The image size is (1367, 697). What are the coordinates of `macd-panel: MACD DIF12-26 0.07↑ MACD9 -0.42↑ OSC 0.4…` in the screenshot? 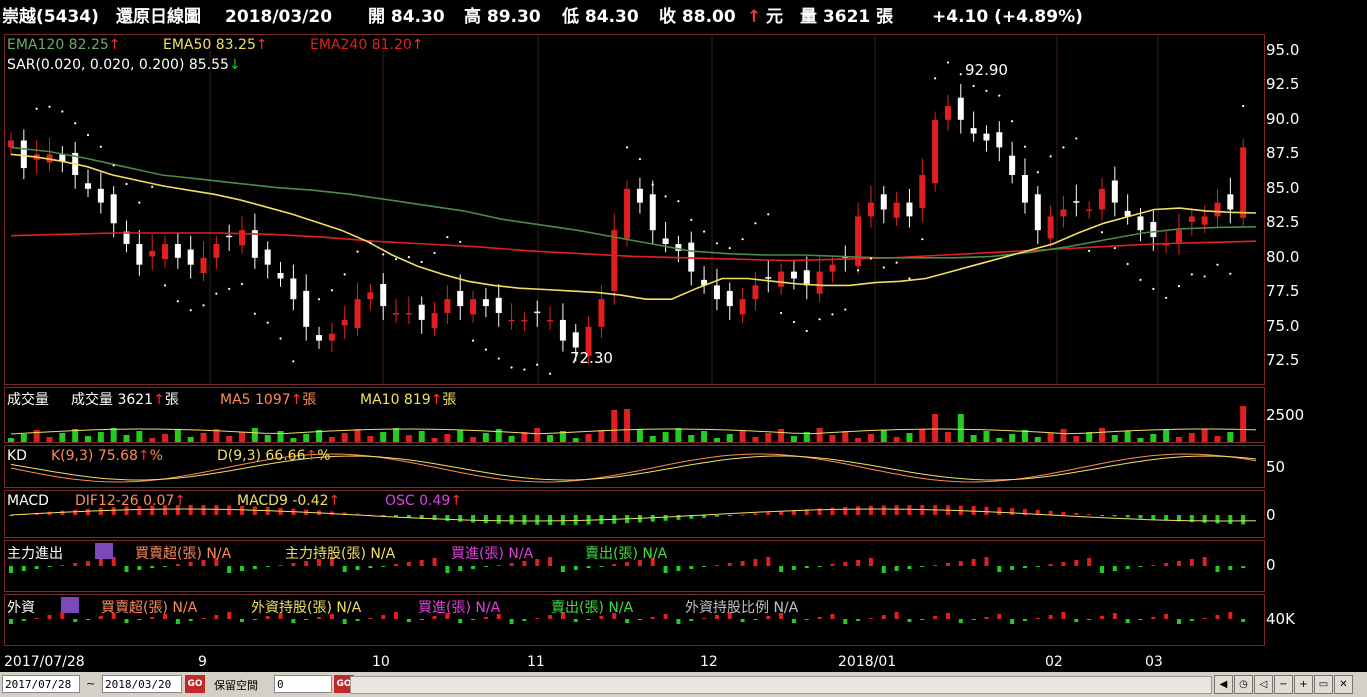 It's located at (634, 514).